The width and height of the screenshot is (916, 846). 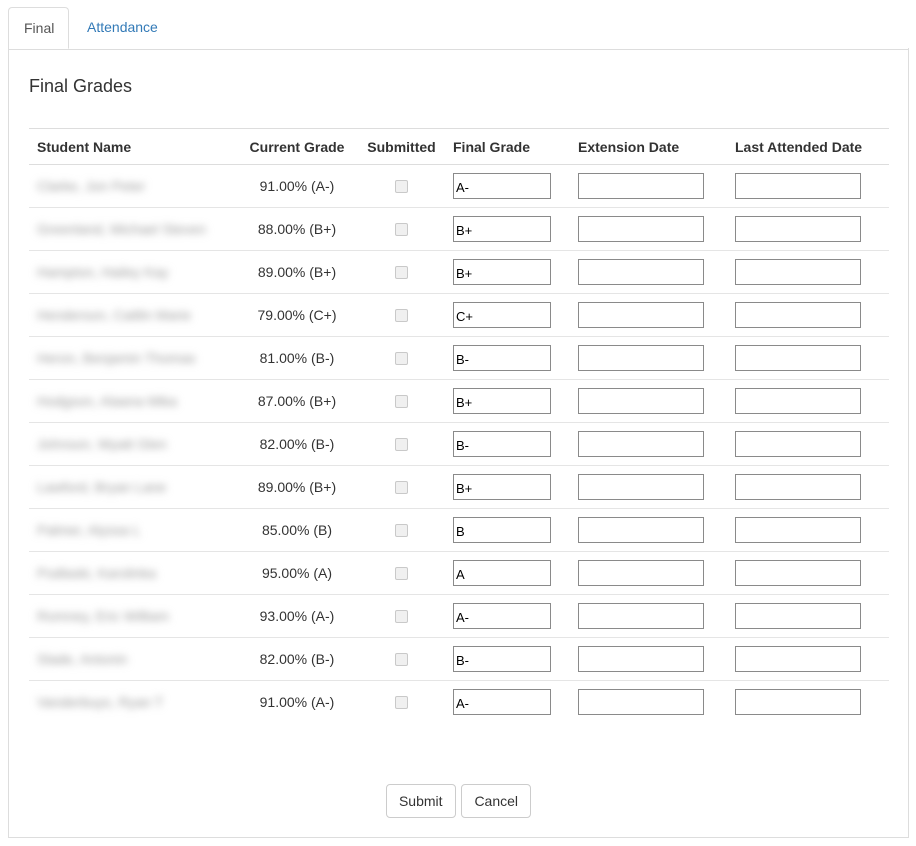 I want to click on table-row: Lawford, Bryan Lane 89.00% (B+), so click(x=459, y=487).